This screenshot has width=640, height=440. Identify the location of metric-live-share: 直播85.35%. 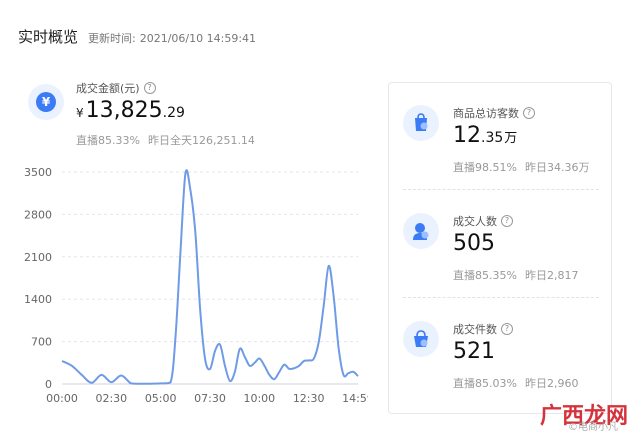
(485, 275).